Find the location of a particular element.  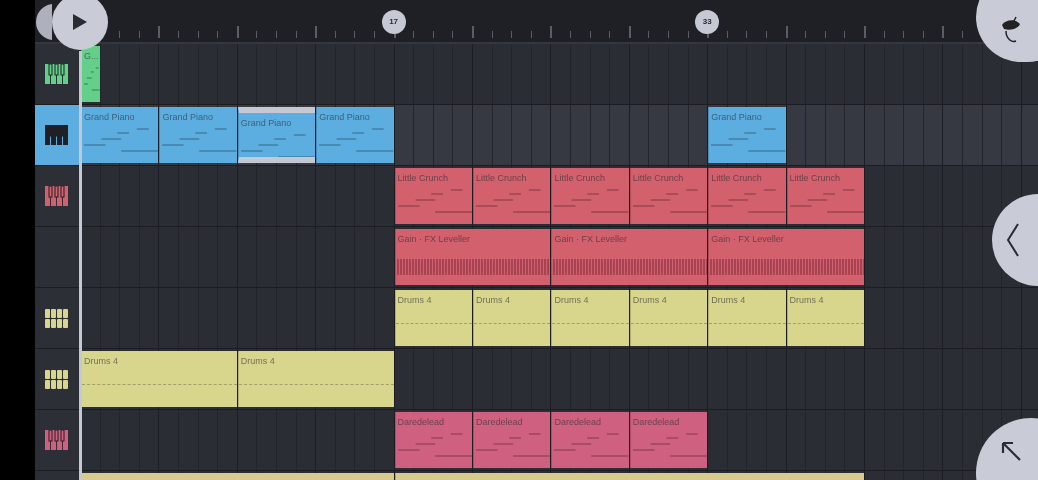

arrow-up-left-icon is located at coordinates (1011, 451).